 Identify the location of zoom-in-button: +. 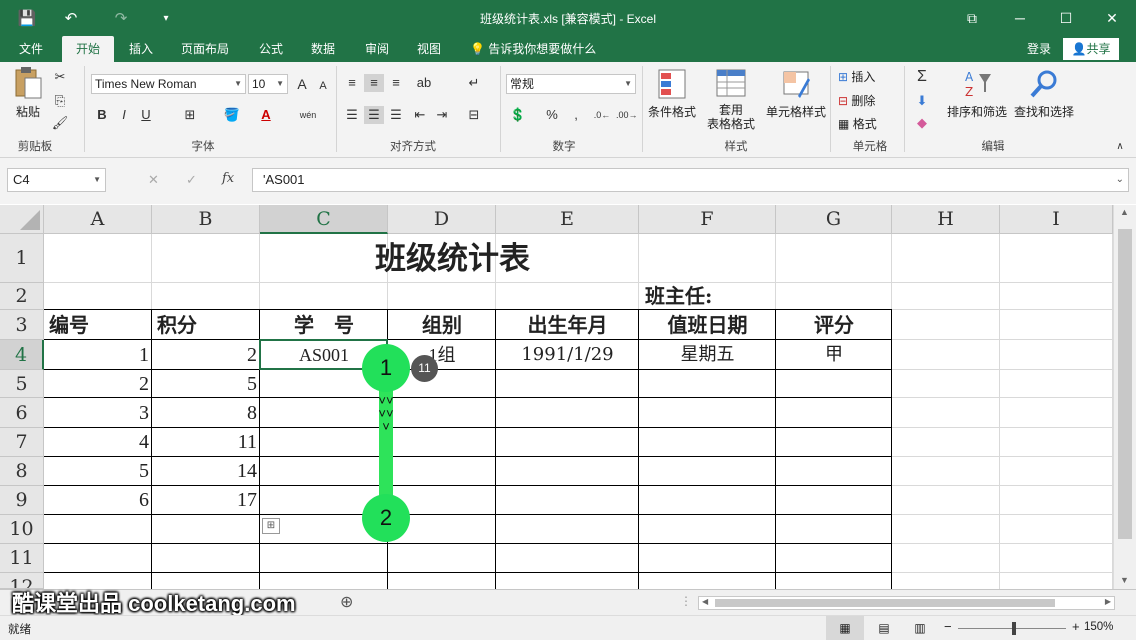
(1076, 626).